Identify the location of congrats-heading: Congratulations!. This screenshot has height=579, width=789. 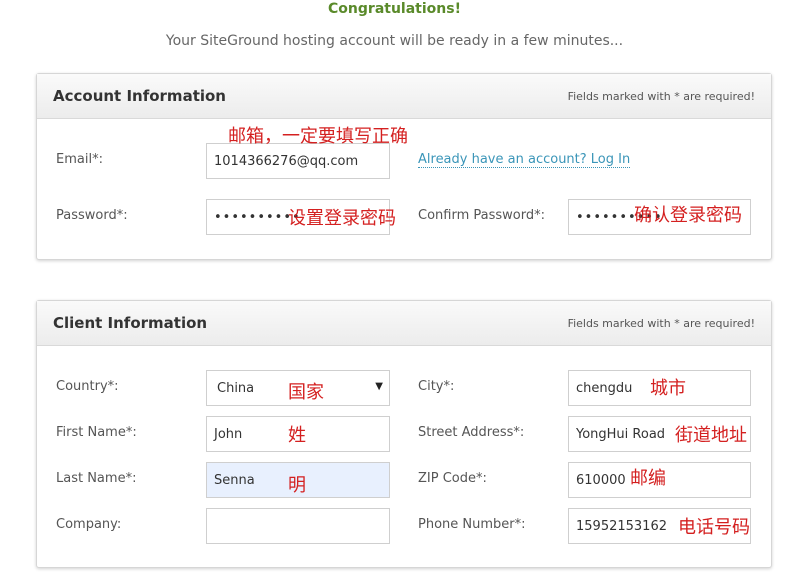
(394, 9).